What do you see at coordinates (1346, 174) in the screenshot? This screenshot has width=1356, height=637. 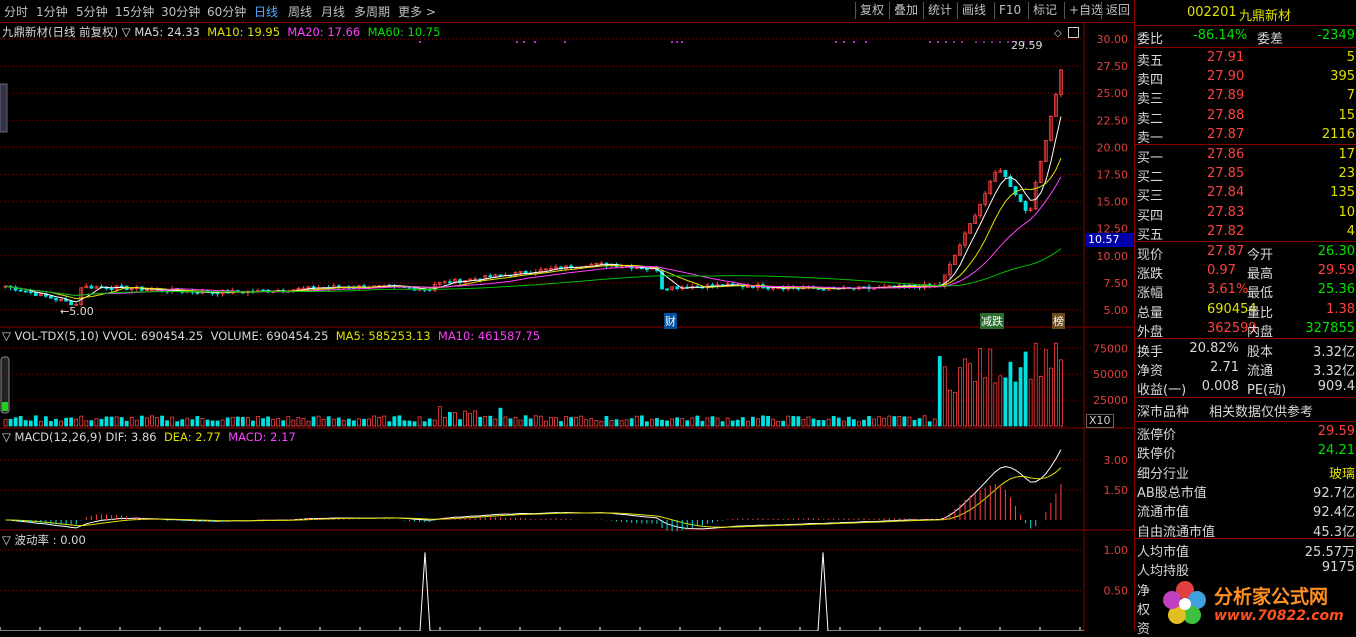 I see `bid-volume: 23` at bounding box center [1346, 174].